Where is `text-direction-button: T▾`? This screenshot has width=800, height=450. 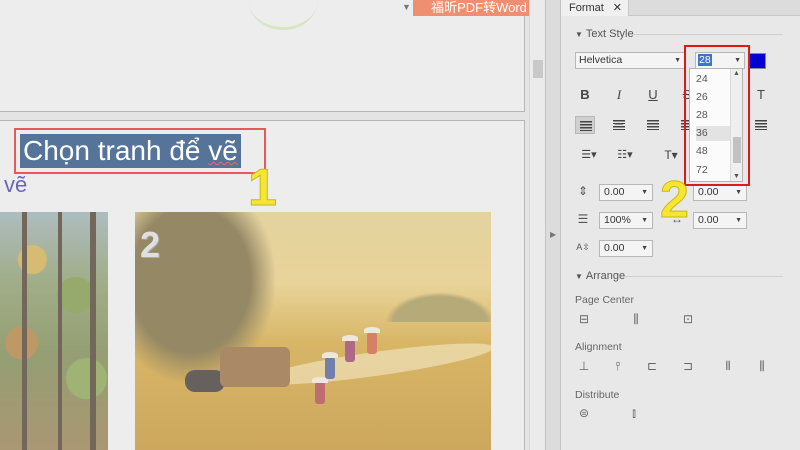
text-direction-button: T▾ is located at coordinates (671, 155).